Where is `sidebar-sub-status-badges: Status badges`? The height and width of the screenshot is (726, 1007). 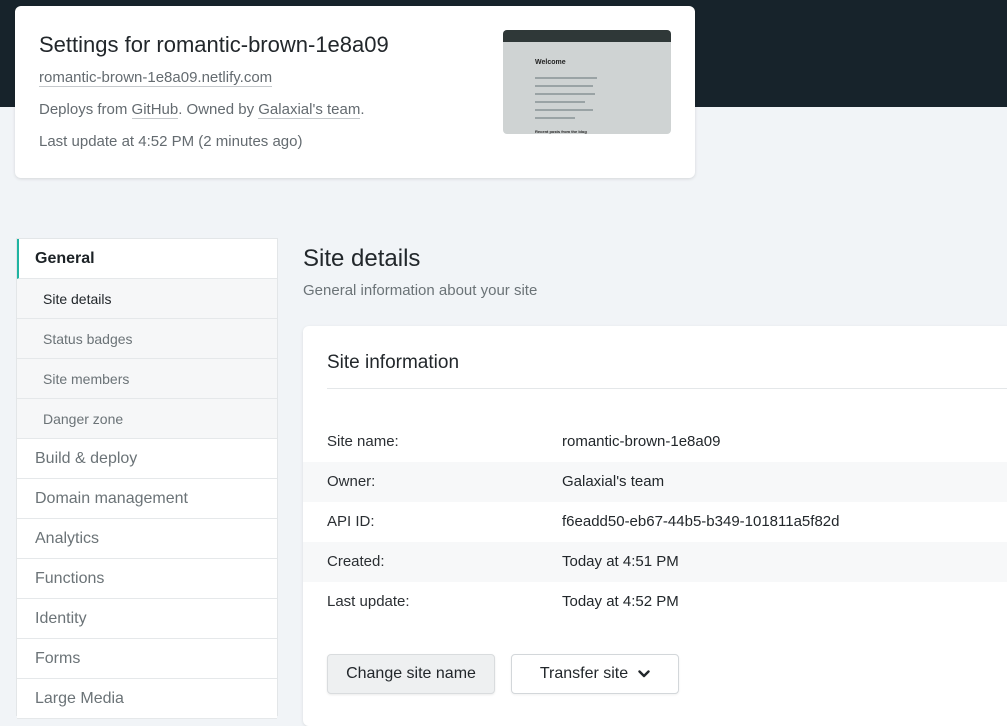 sidebar-sub-status-badges: Status badges is located at coordinates (147, 339).